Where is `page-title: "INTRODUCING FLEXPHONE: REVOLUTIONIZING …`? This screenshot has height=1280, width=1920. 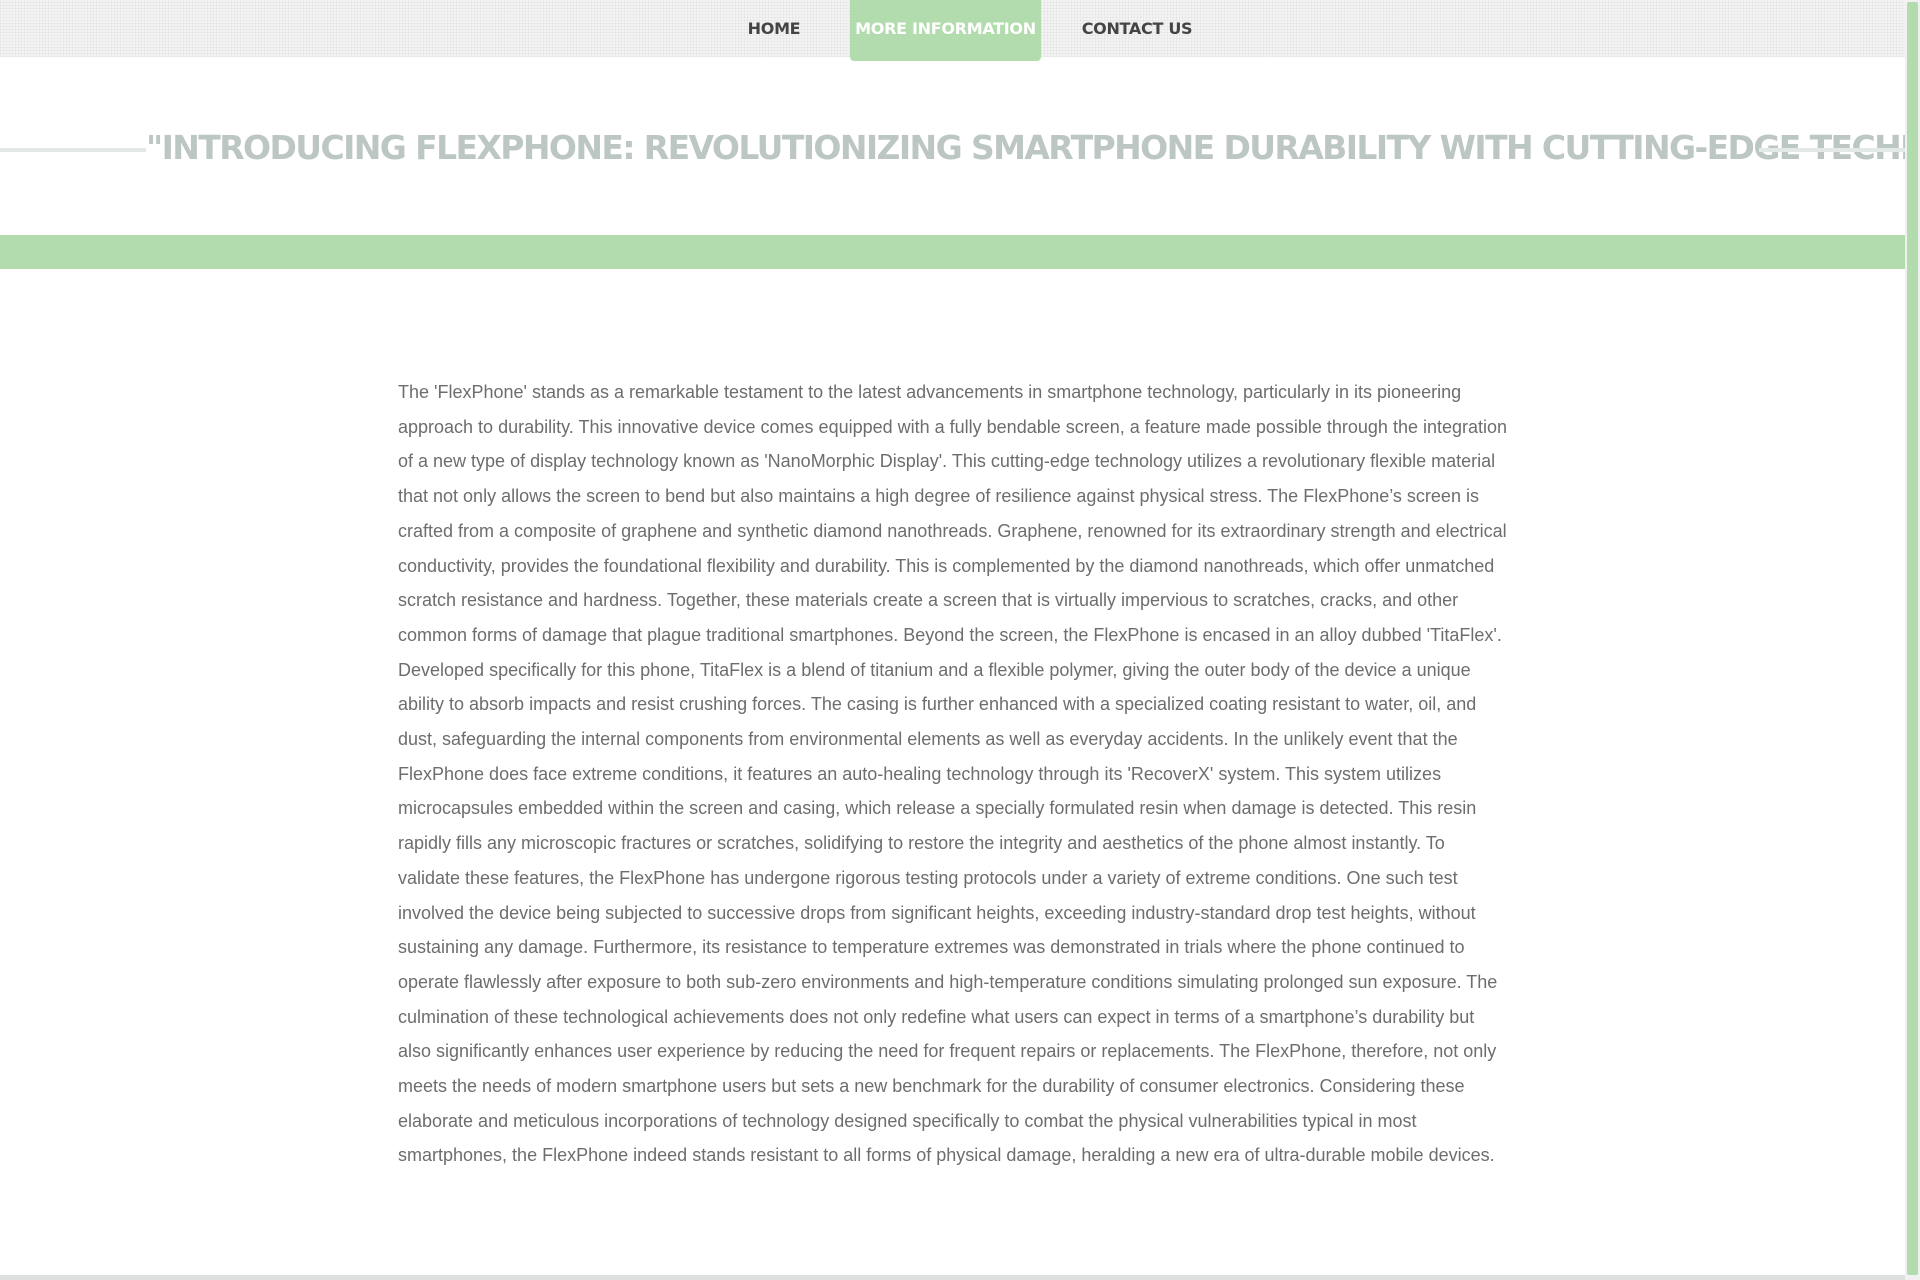
page-title: "INTRODUCING FLEXPHONE: REVOLUTIONIZING … is located at coordinates (1033, 147).